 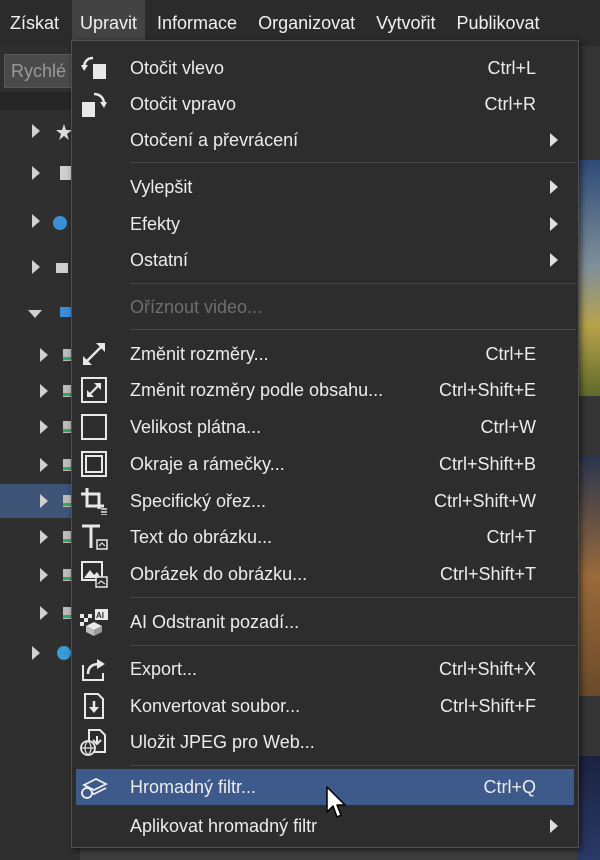 I want to click on drive-icon, so click(x=62, y=268).